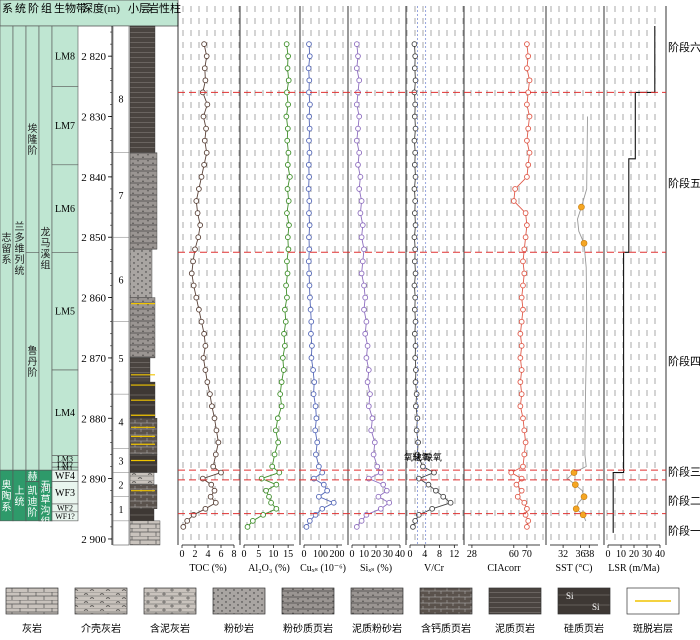 This screenshot has width=700, height=640. Describe the element at coordinates (65, 209) in the screenshot. I see `biozone-label: LM6` at that location.